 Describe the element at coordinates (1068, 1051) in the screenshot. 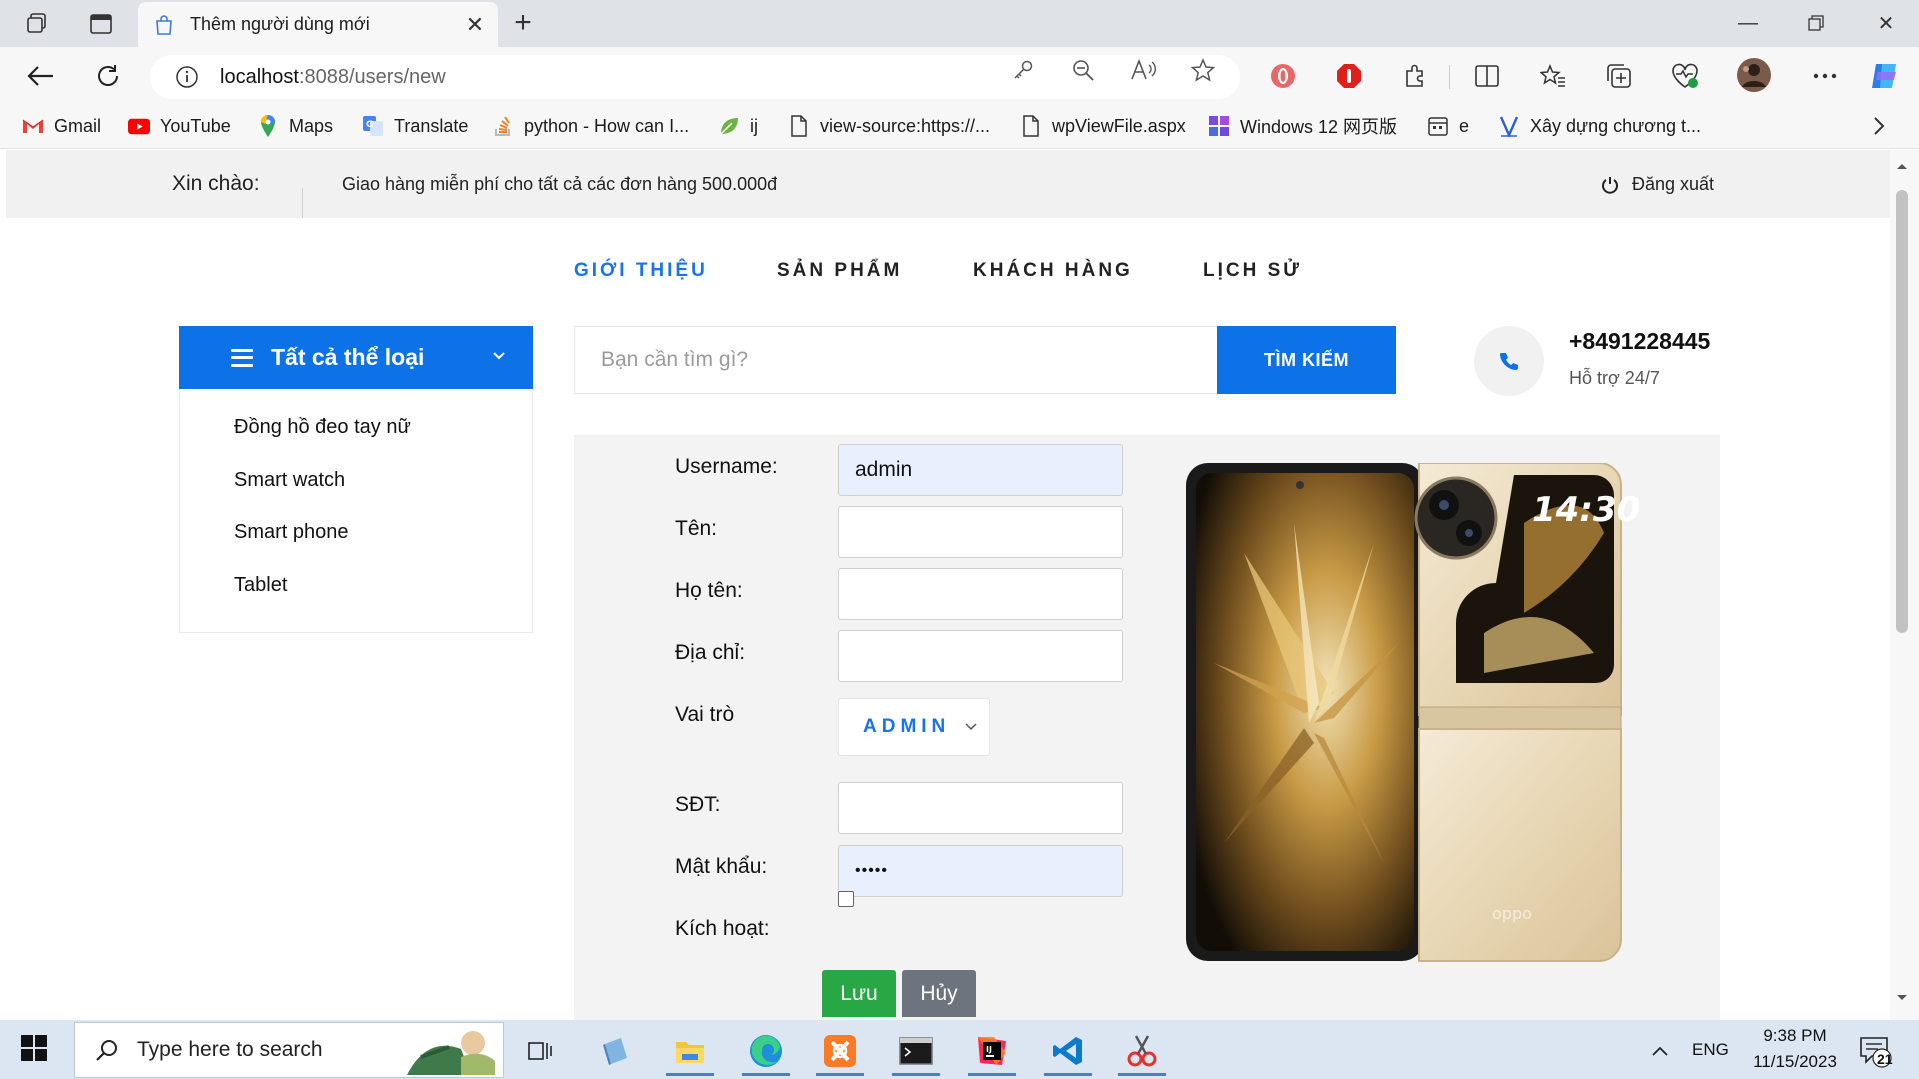

I see `vscode-icon` at that location.